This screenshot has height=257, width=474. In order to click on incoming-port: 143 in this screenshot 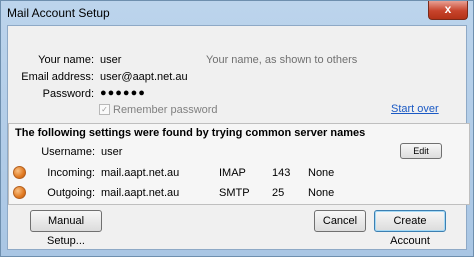, I will do `click(281, 173)`.